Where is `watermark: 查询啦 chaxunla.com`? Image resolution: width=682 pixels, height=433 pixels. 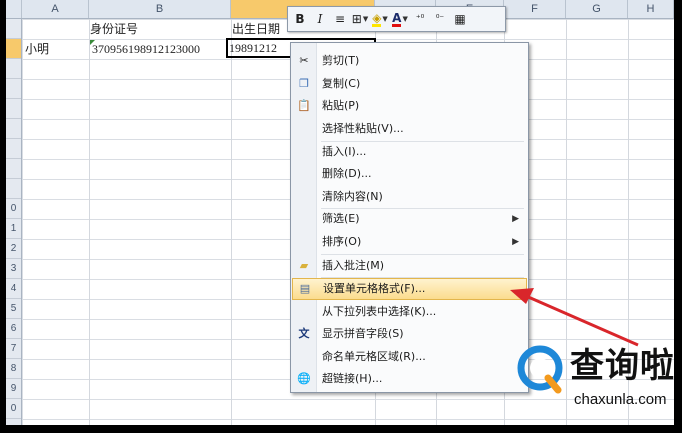
watermark: 查询啦 chaxunla.com is located at coordinates (590, 380).